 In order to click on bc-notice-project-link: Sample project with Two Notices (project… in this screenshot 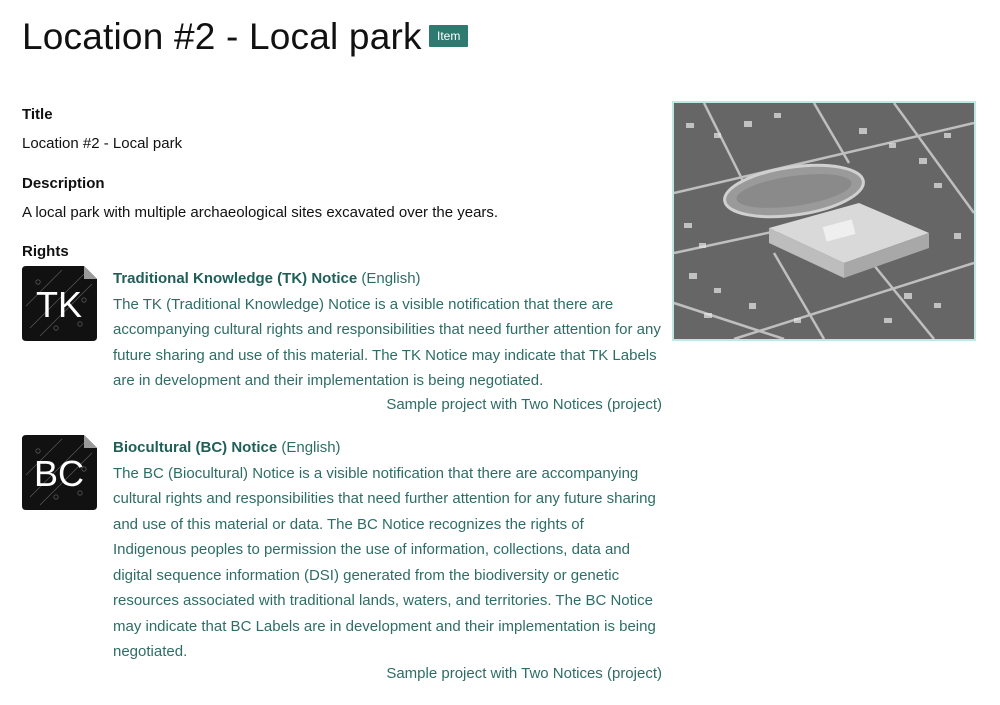, I will do `click(524, 673)`.